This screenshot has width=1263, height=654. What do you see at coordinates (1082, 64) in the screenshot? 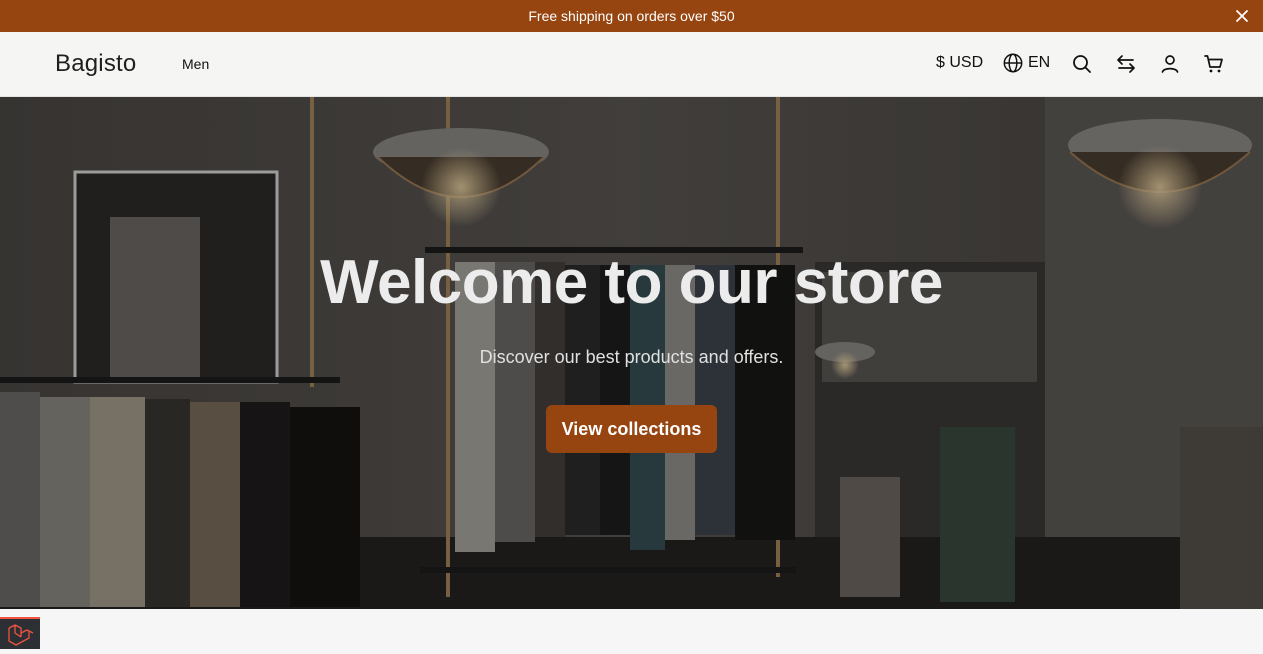
I see `search-icon` at bounding box center [1082, 64].